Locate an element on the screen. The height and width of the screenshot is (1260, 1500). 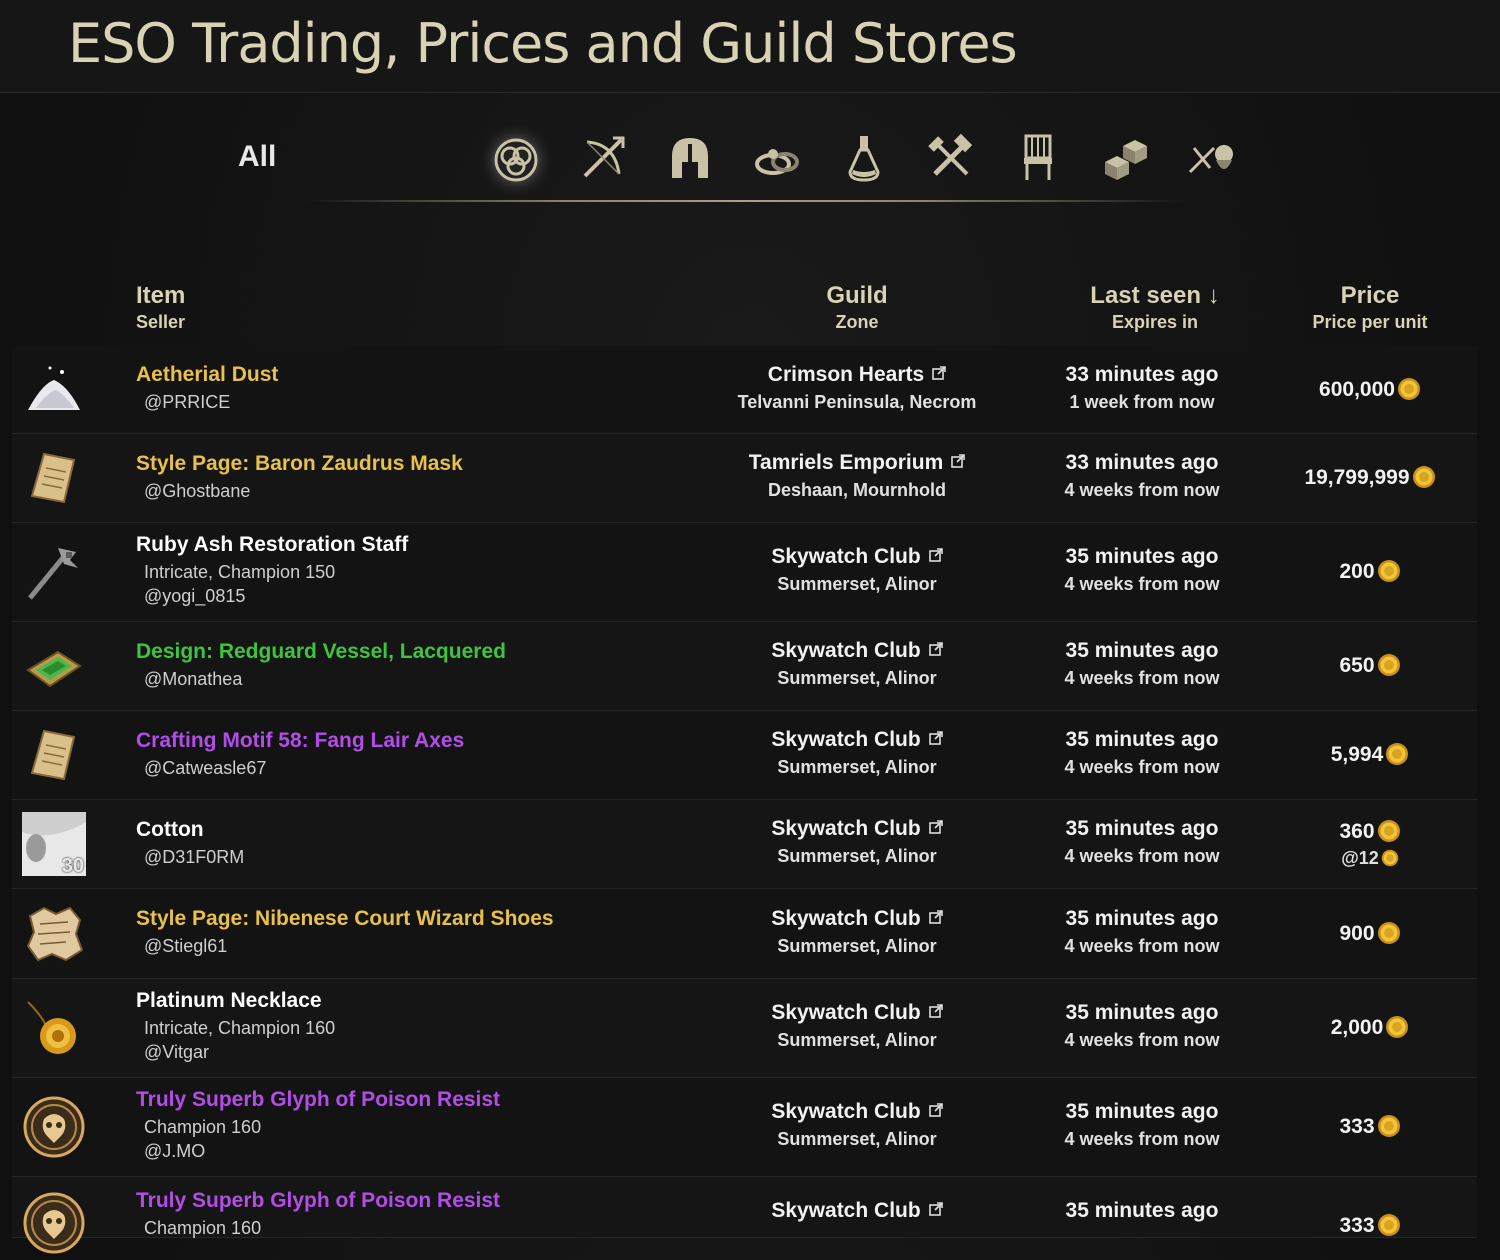
materials-icon is located at coordinates (1125, 158).